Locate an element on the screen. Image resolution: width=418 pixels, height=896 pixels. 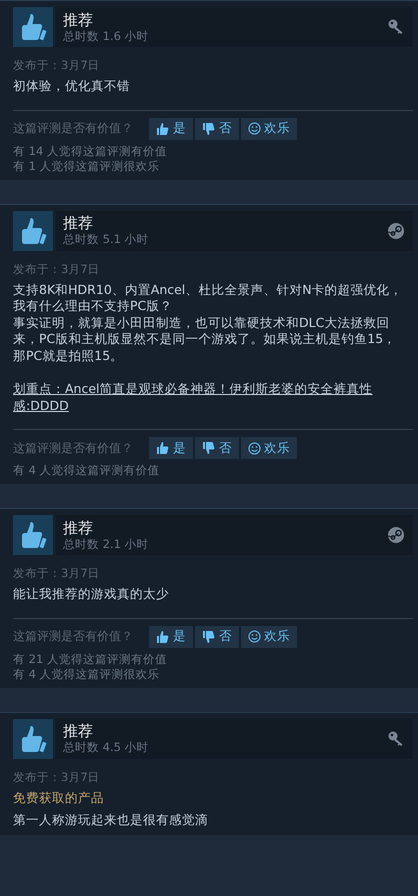
playtime-label: 总时数 4.5 小时 is located at coordinates (106, 747).